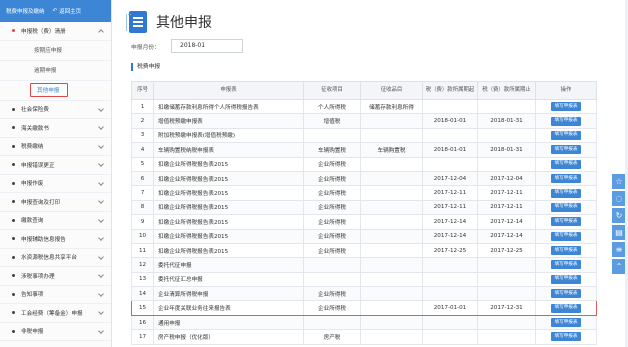  What do you see at coordinates (55, 11) in the screenshot?
I see `back-arrow-icon: ↶` at bounding box center [55, 11].